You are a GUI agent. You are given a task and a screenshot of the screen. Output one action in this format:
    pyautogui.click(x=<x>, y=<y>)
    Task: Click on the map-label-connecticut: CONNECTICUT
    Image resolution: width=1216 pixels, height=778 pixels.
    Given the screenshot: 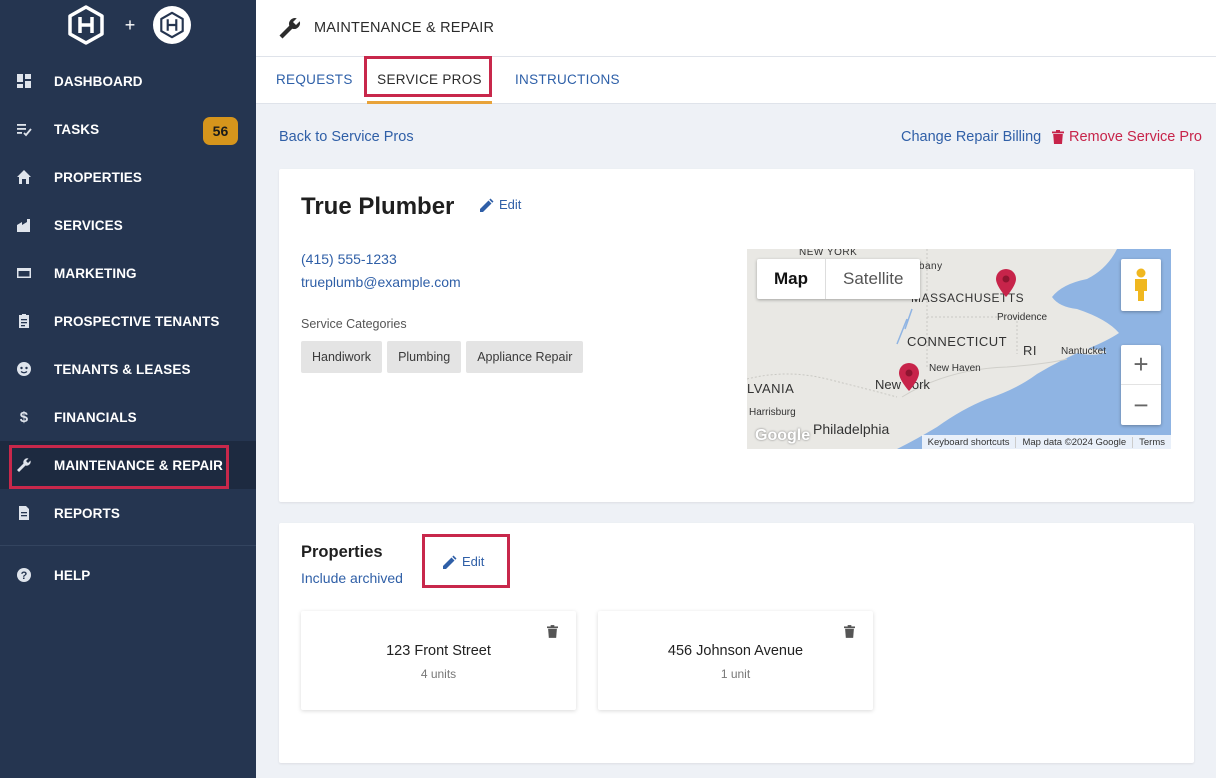 What is the action you would take?
    pyautogui.click(x=957, y=341)
    